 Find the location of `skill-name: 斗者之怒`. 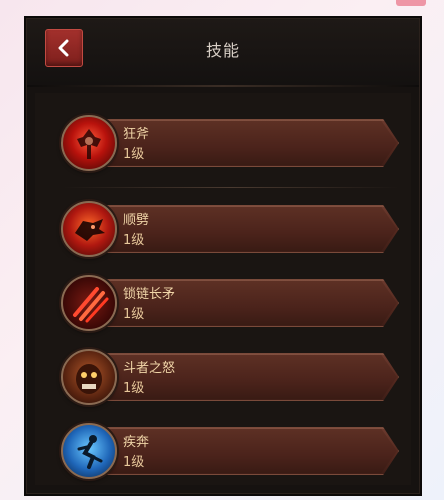

skill-name: 斗者之怒 is located at coordinates (149, 368).